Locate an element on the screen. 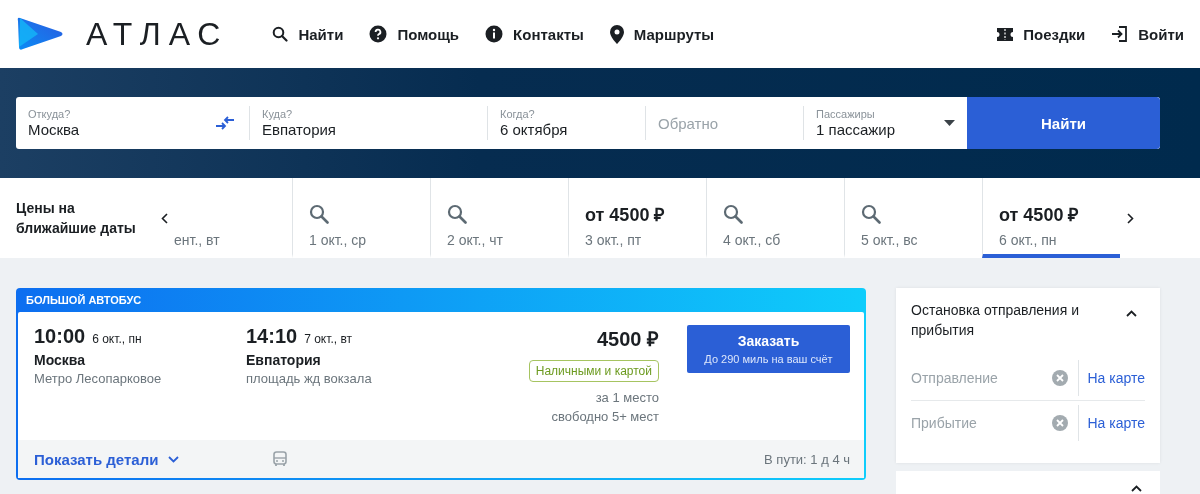 This screenshot has height=494, width=1200. trip-price: 4500 ₽ is located at coordinates (627, 339).